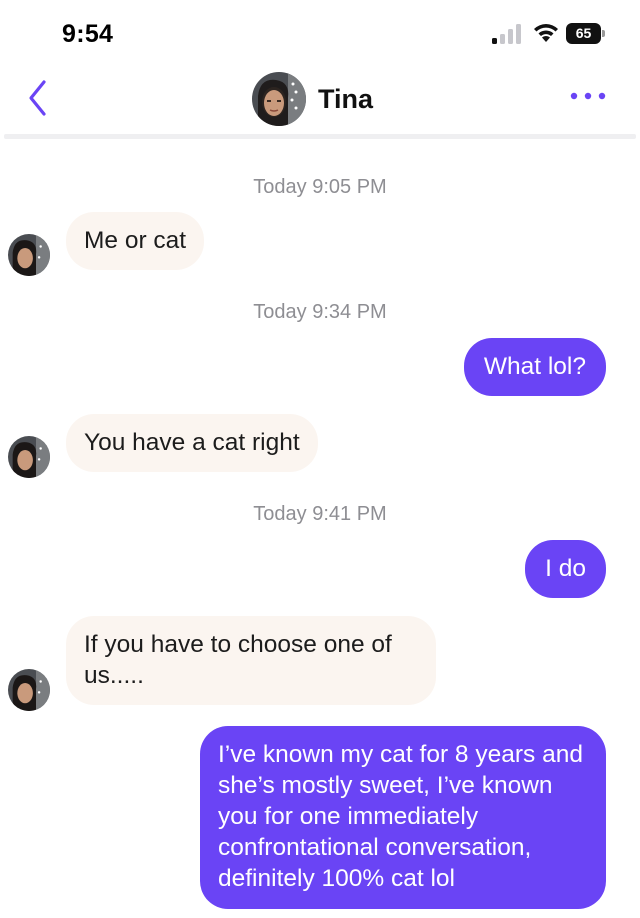 The height and width of the screenshot is (918, 640). What do you see at coordinates (320, 187) in the screenshot?
I see `message-timestamp: Today 9:05 PM` at bounding box center [320, 187].